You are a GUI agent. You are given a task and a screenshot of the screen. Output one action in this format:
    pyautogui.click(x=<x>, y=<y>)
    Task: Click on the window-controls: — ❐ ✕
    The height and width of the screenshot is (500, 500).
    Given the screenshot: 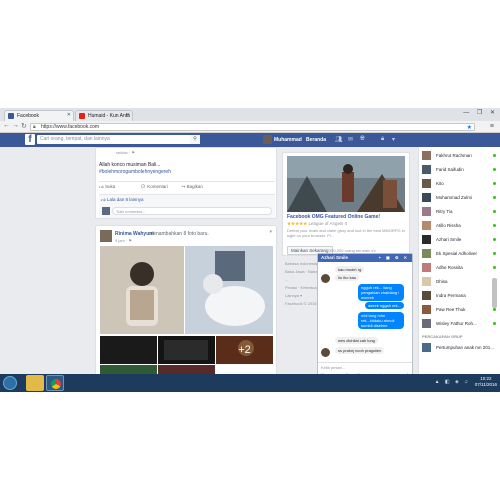 What is the action you would take?
    pyautogui.click(x=480, y=112)
    